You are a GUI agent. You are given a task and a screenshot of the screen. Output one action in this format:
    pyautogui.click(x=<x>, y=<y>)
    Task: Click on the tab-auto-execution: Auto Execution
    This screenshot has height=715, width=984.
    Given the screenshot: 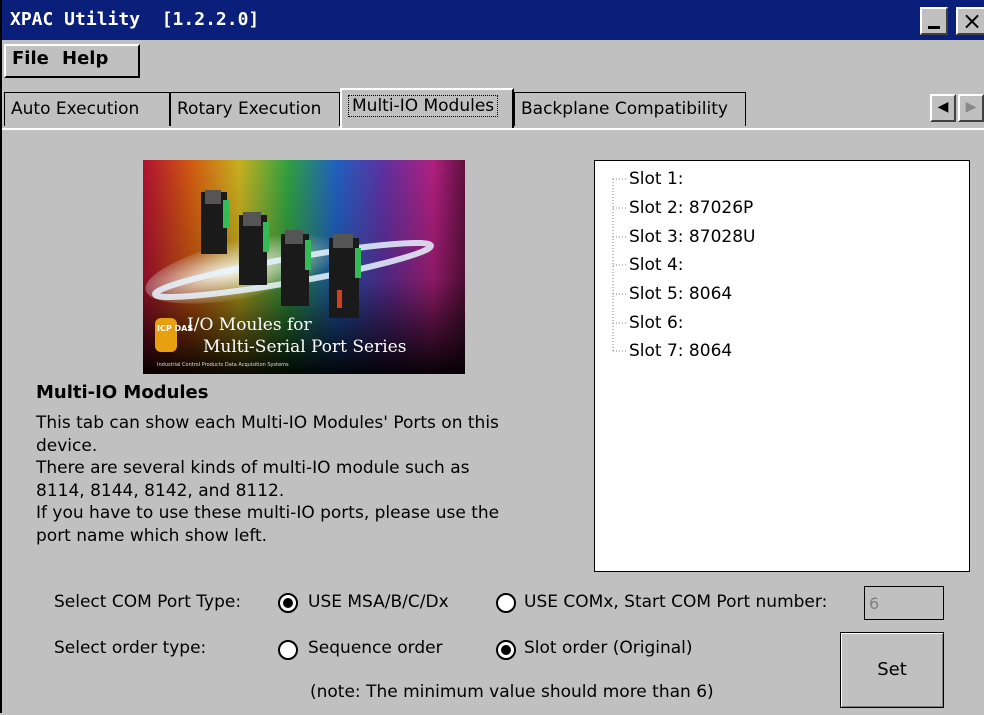 What is the action you would take?
    pyautogui.click(x=87, y=109)
    